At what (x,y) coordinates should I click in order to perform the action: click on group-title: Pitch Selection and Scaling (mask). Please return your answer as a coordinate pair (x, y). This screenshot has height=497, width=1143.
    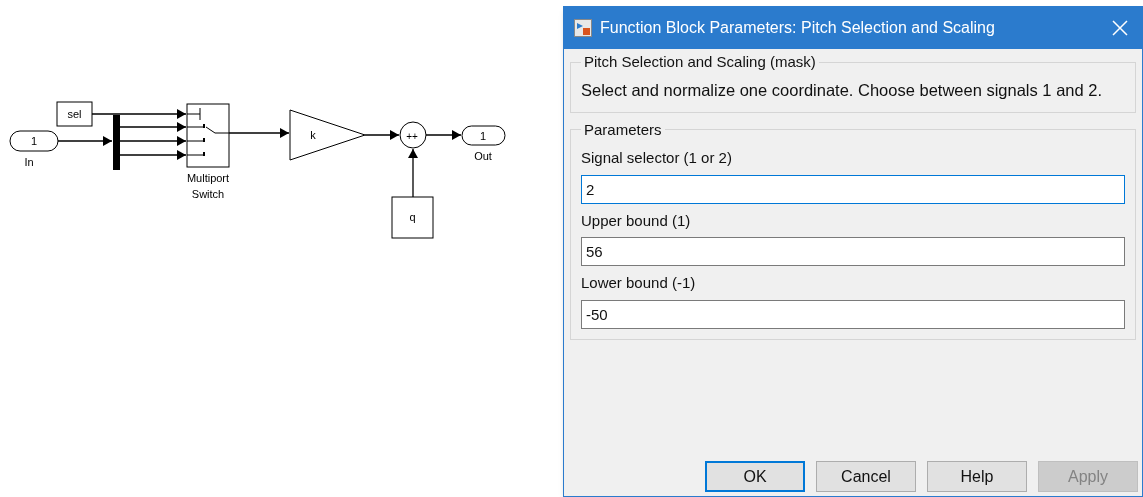
    Looking at the image, I should click on (700, 62).